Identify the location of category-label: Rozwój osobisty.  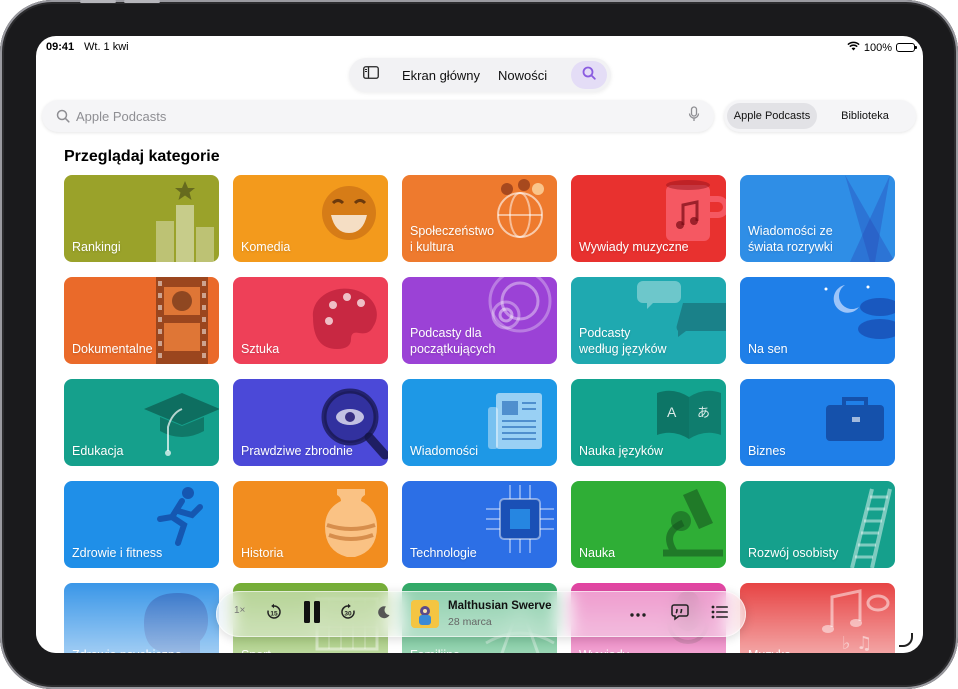
(793, 553).